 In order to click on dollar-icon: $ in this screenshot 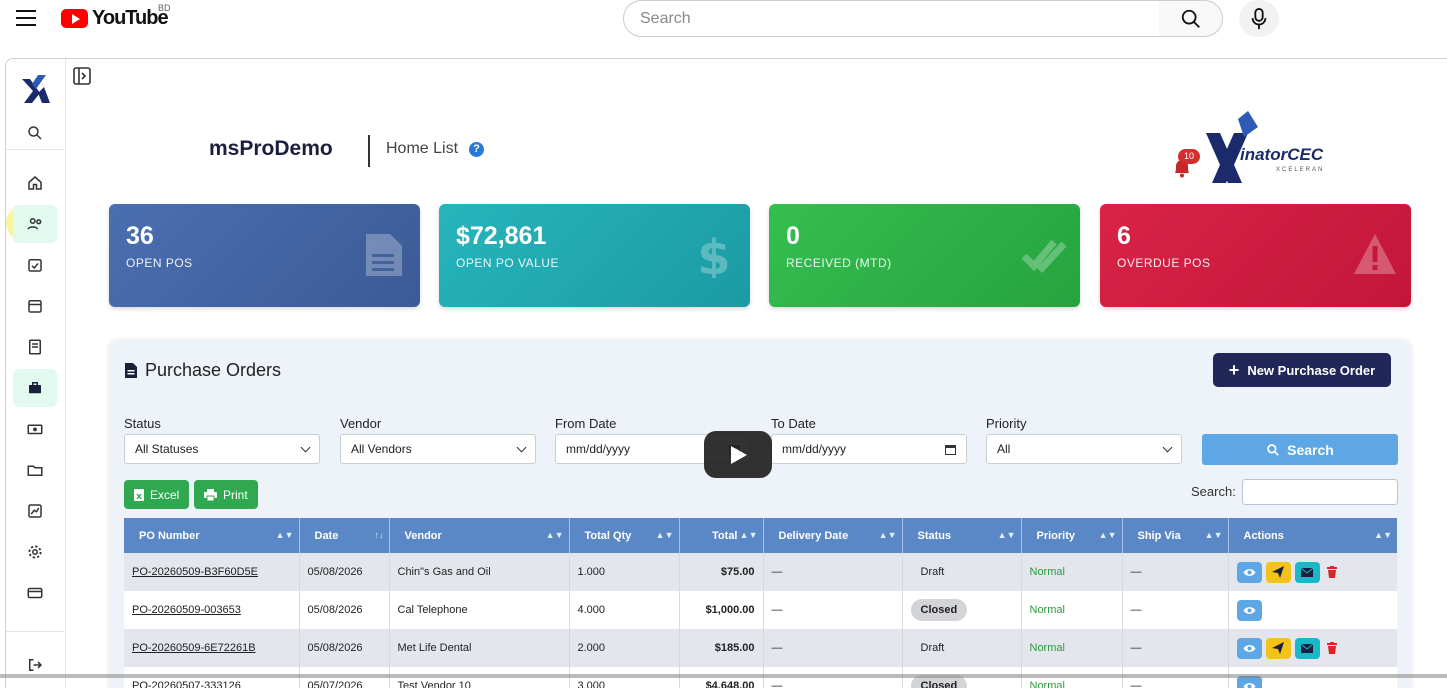, I will do `click(713, 255)`.